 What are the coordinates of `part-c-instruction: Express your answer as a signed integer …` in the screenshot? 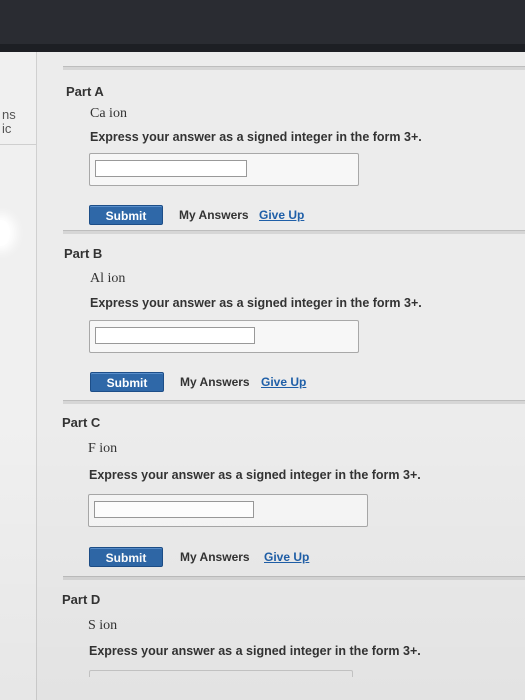 It's located at (255, 475).